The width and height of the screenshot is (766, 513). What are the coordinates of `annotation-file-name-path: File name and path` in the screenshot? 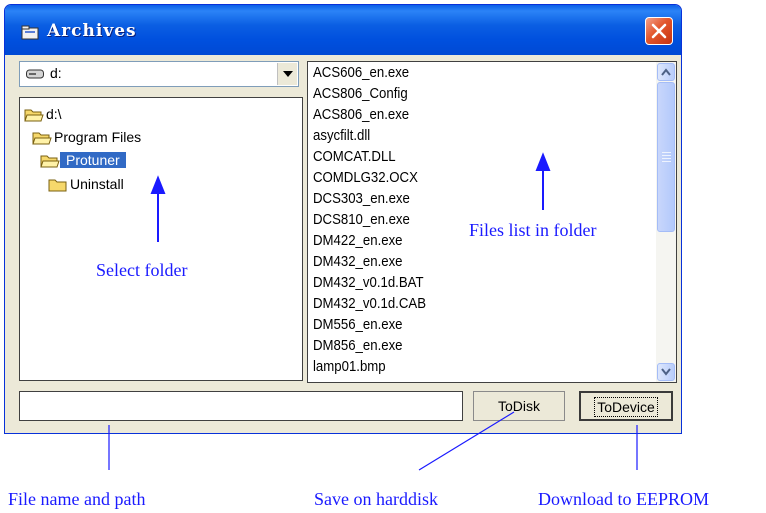 It's located at (77, 499).